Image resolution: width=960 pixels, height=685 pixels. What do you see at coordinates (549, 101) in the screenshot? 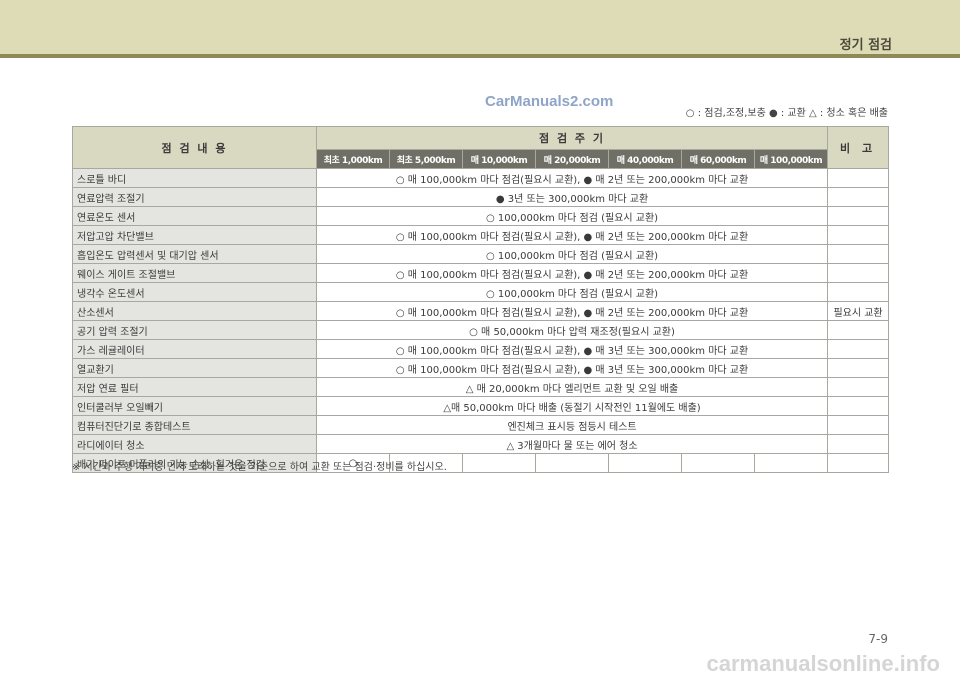
I see `watermark-top: CarManuals2.com` at bounding box center [549, 101].